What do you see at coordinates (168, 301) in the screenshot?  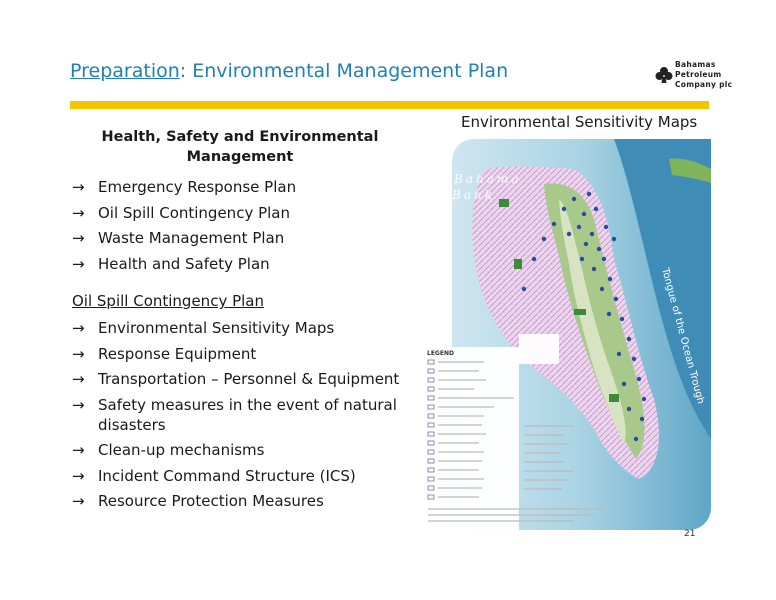 I see `oil-spill-heading: Oil Spill Contingency Plan` at bounding box center [168, 301].